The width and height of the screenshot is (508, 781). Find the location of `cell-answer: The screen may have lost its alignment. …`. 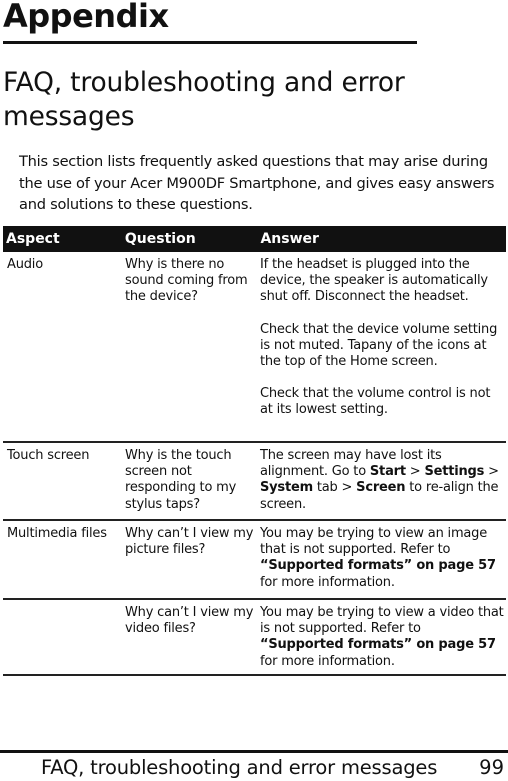

cell-answer: The screen may have lost its alignment. … is located at coordinates (381, 481).